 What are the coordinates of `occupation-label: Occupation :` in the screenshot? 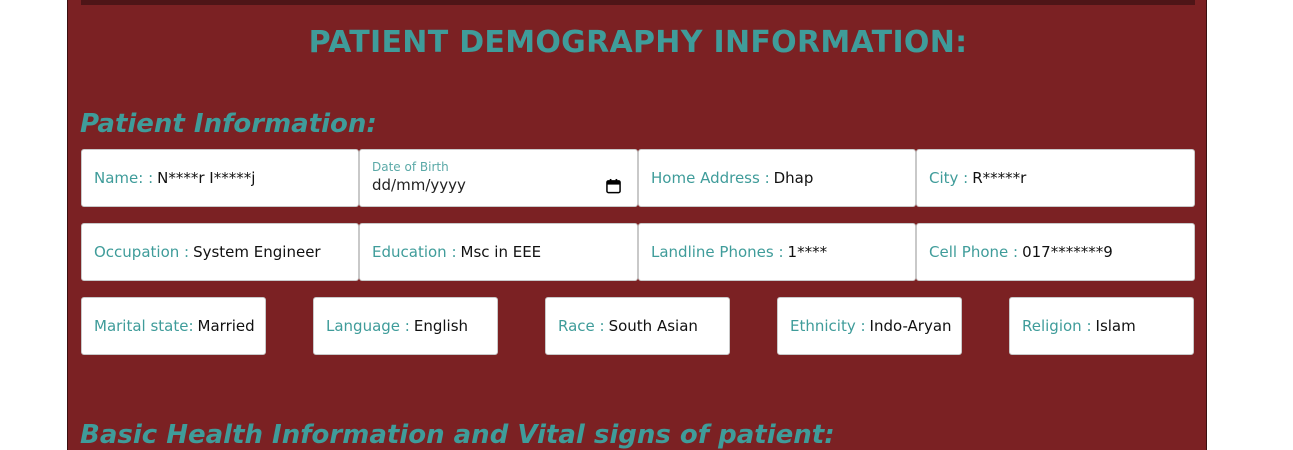 It's located at (142, 252).